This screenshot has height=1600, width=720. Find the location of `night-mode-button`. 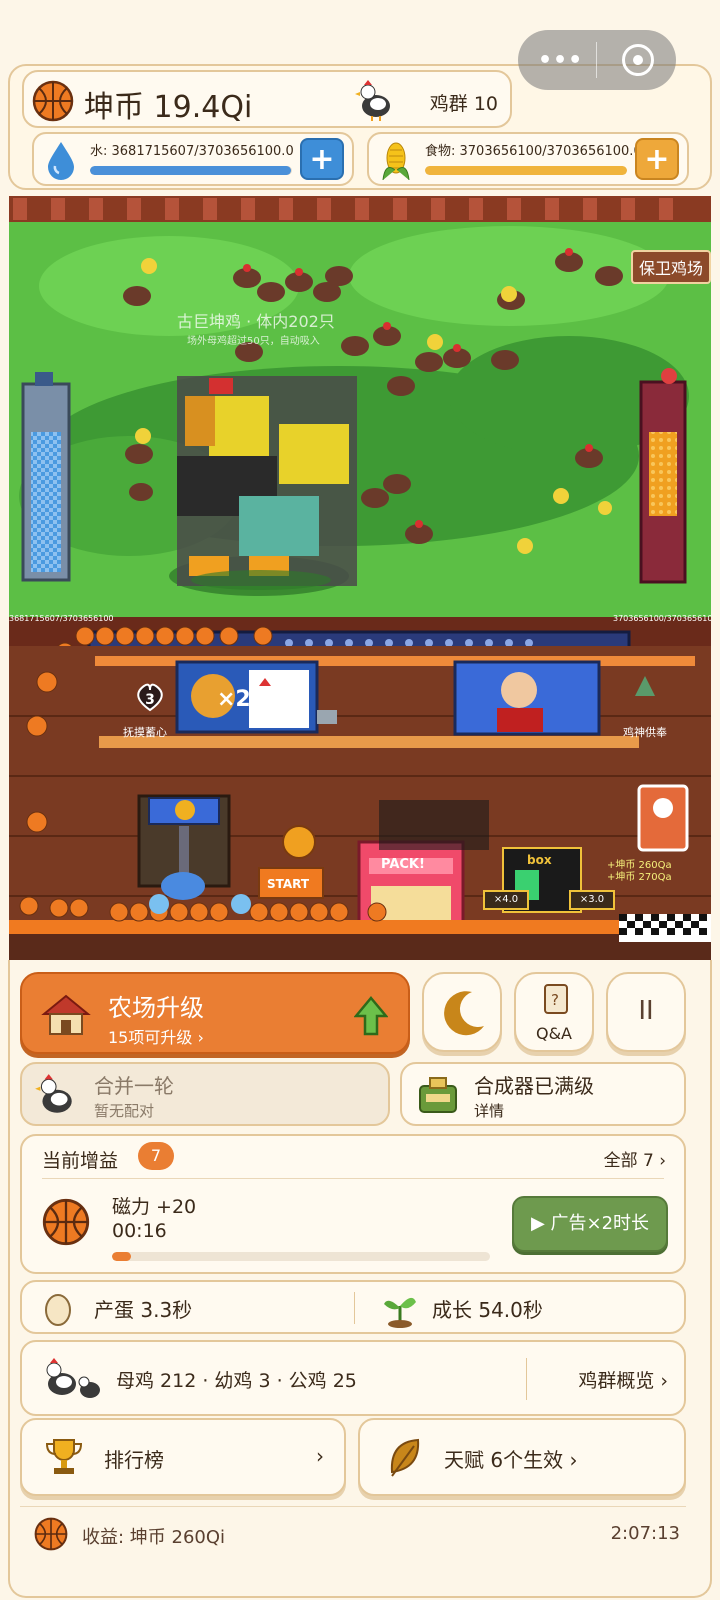

night-mode-button is located at coordinates (462, 1012).